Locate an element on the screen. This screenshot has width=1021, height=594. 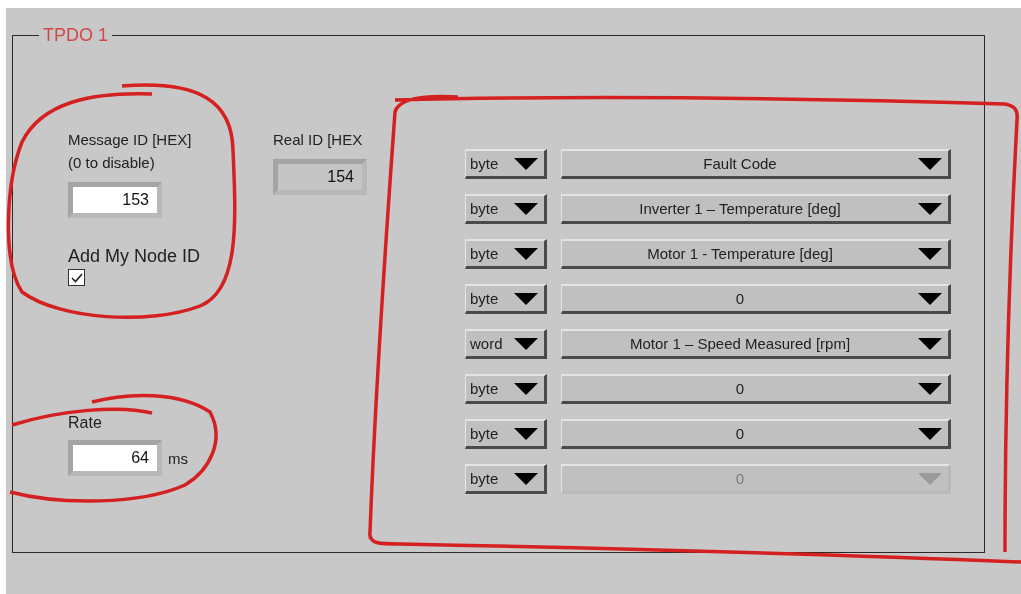
field-label: Message ID [HEX] is located at coordinates (130, 140).